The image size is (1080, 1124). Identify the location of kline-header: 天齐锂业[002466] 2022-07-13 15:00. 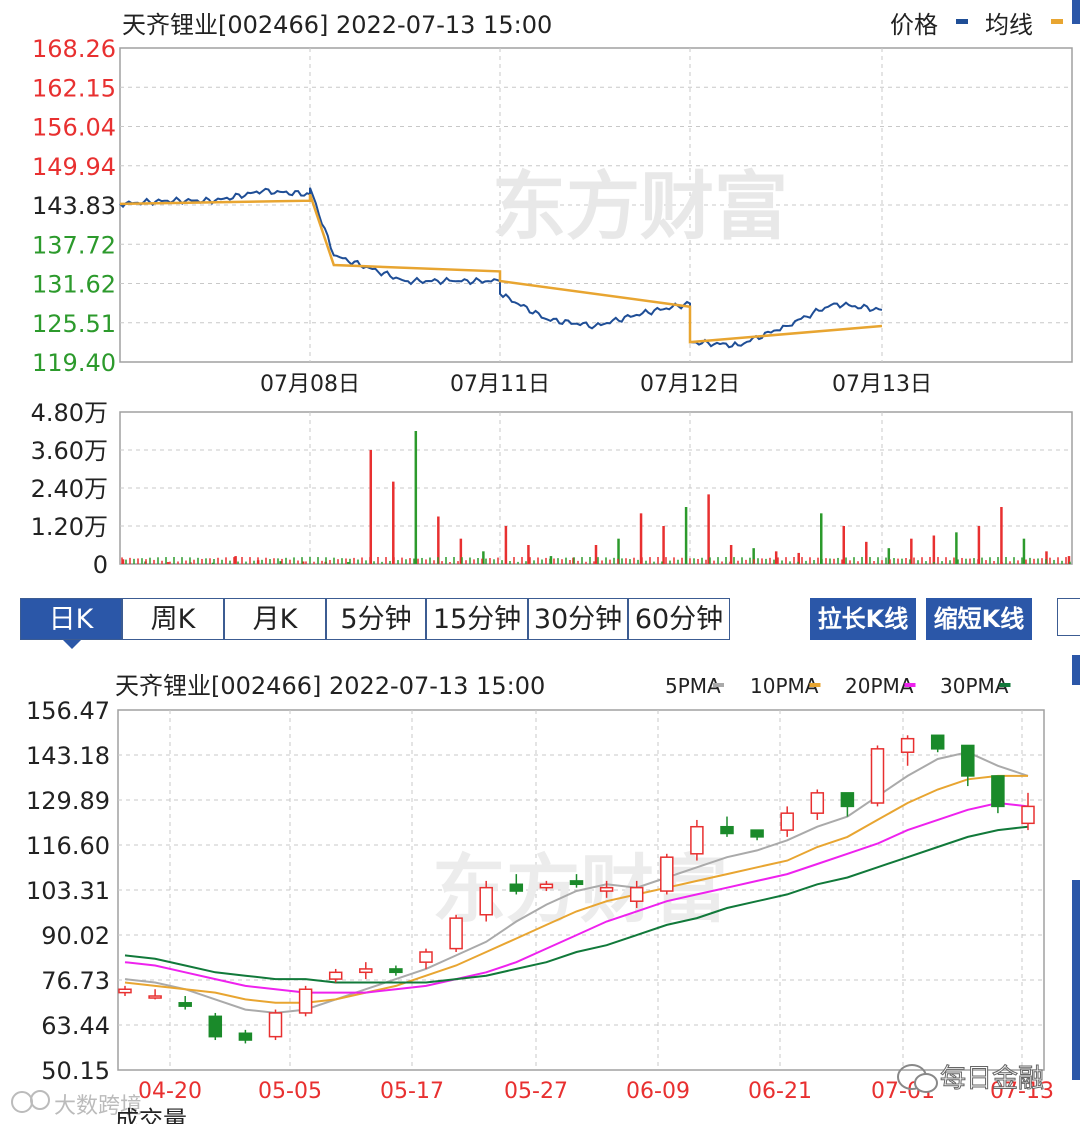
(330, 686).